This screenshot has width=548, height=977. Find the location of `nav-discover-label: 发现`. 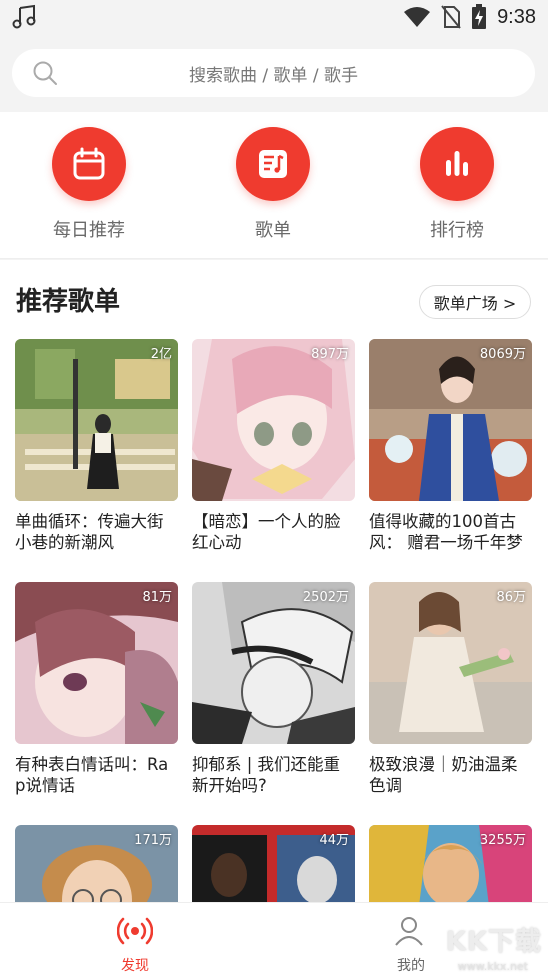

nav-discover-label: 发现 is located at coordinates (135, 966).